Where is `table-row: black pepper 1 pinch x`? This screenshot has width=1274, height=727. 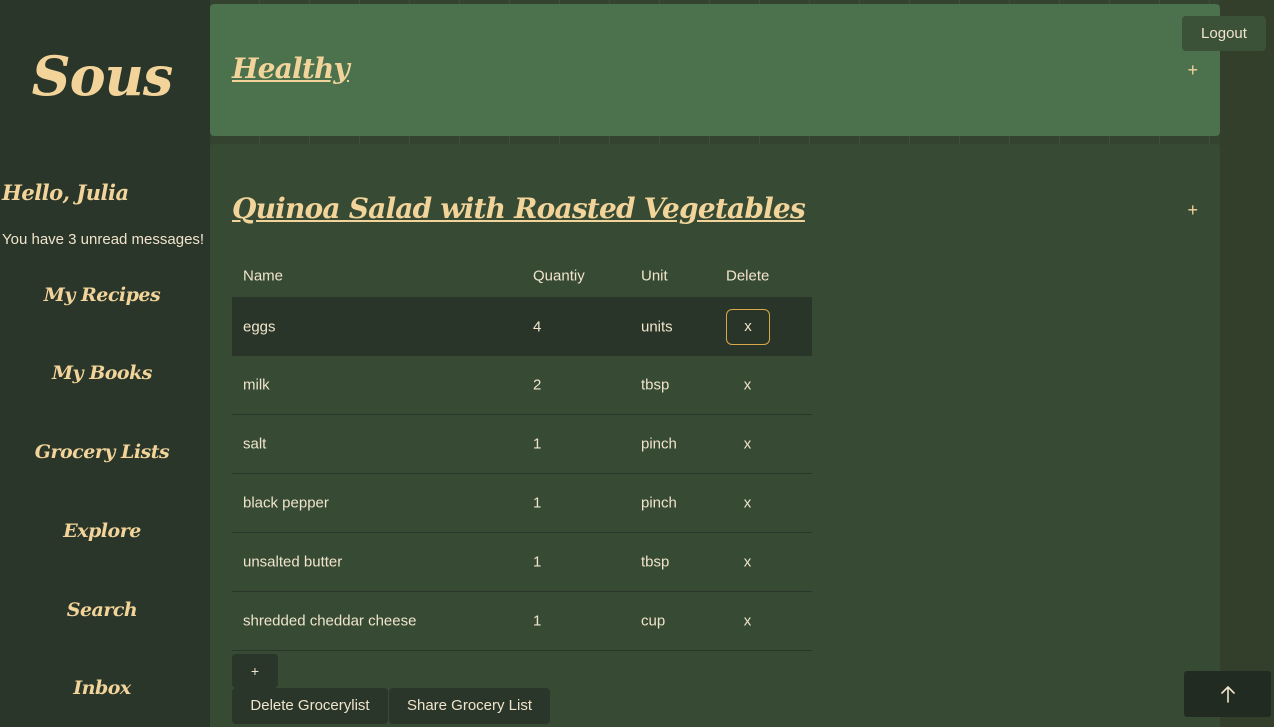
table-row: black pepper 1 pinch x is located at coordinates (522, 503).